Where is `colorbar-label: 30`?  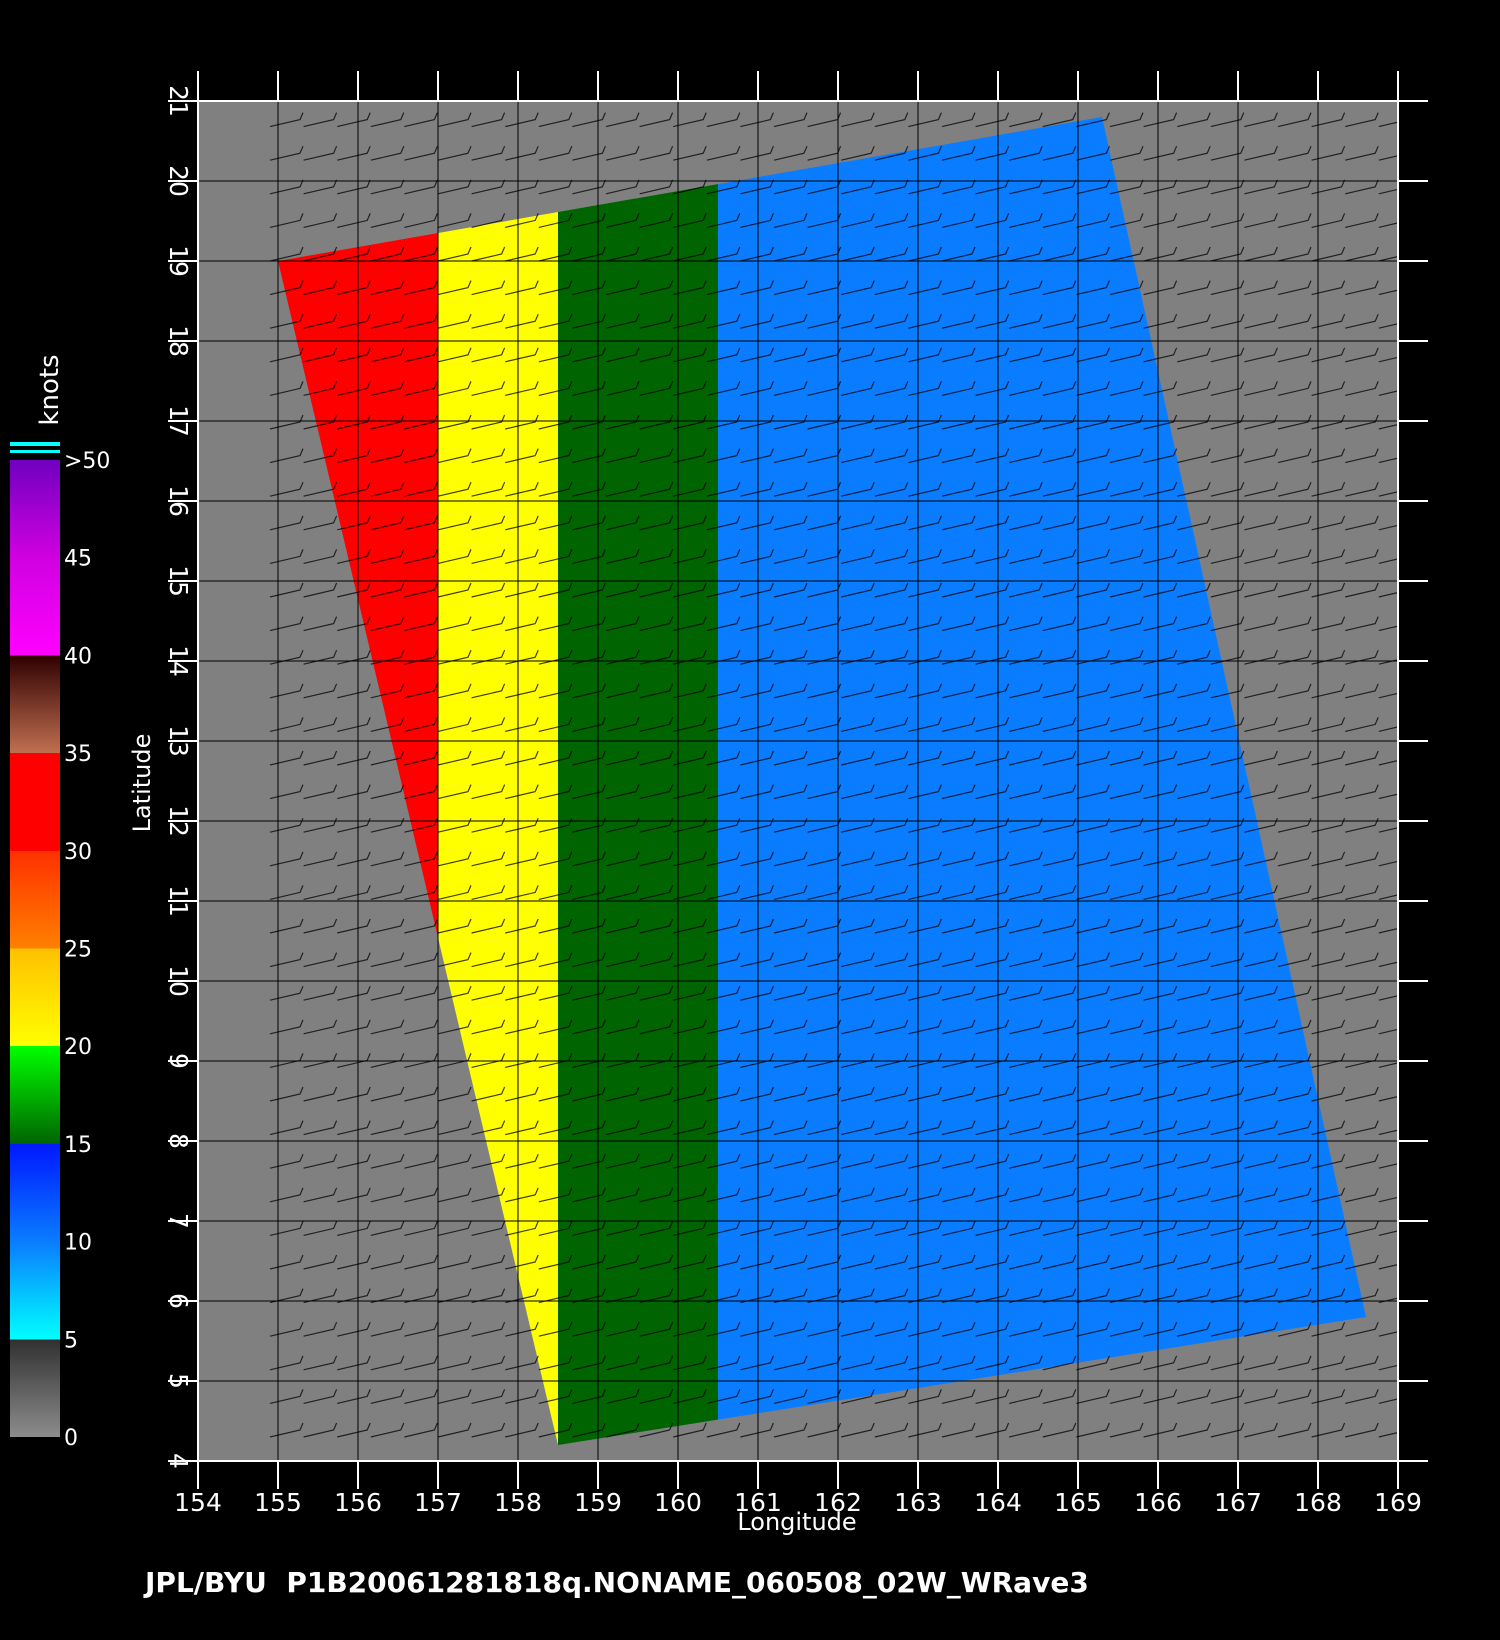
colorbar-label: 30 is located at coordinates (78, 852).